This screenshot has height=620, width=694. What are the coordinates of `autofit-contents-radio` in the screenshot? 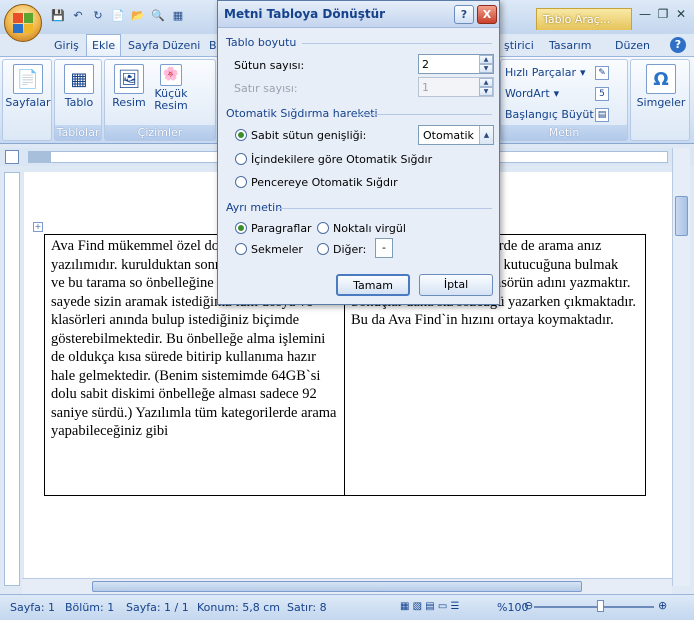 It's located at (241, 159).